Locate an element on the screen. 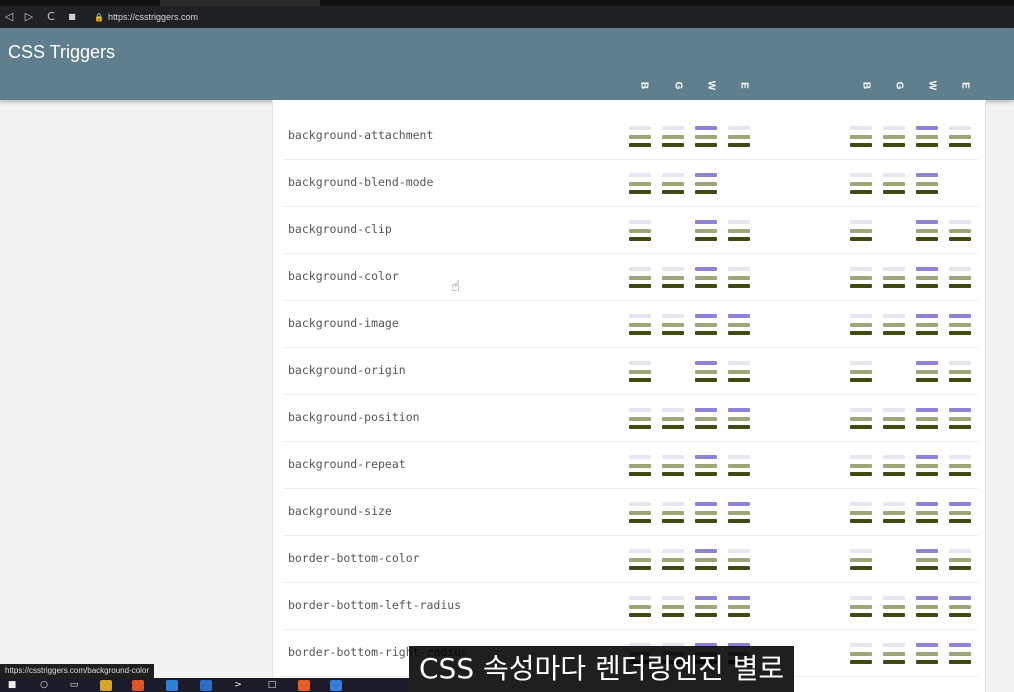 Image resolution: width=1014 pixels, height=692 pixels. column-letter-blink: B is located at coordinates (644, 85).